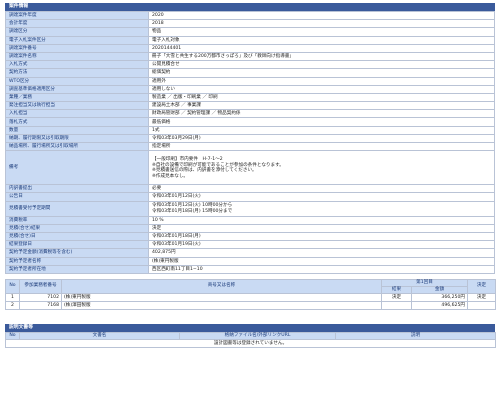 This screenshot has height=400, width=500. Describe the element at coordinates (40, 297) in the screenshot. I see `participant-number: 7102` at that location.